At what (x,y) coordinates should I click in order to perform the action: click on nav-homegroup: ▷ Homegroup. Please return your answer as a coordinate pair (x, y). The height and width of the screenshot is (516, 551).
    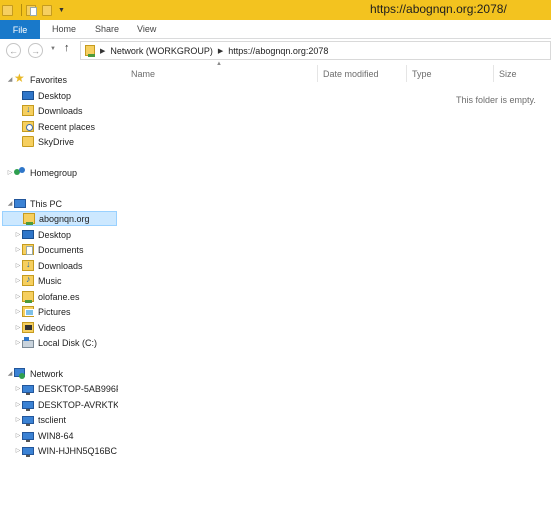
    Looking at the image, I should click on (65, 172).